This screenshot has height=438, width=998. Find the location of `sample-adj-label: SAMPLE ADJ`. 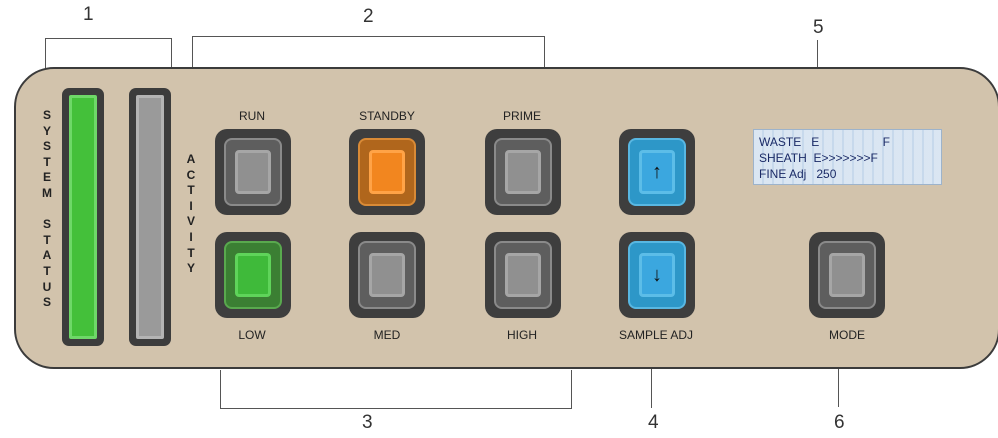

sample-adj-label: SAMPLE ADJ is located at coordinates (656, 335).